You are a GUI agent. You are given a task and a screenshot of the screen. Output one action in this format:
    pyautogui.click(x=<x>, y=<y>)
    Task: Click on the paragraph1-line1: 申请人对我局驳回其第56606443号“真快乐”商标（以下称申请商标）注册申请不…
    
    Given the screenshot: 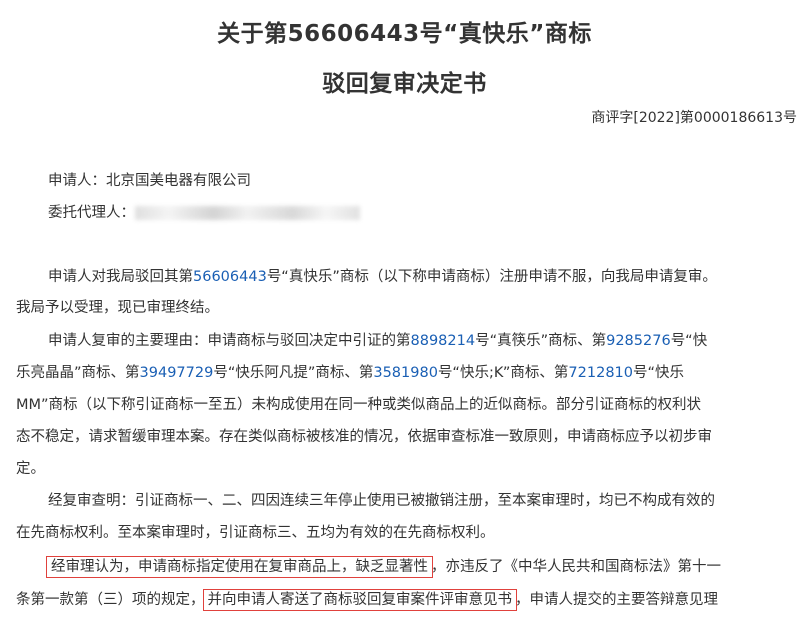 What is the action you would take?
    pyautogui.click(x=412, y=277)
    